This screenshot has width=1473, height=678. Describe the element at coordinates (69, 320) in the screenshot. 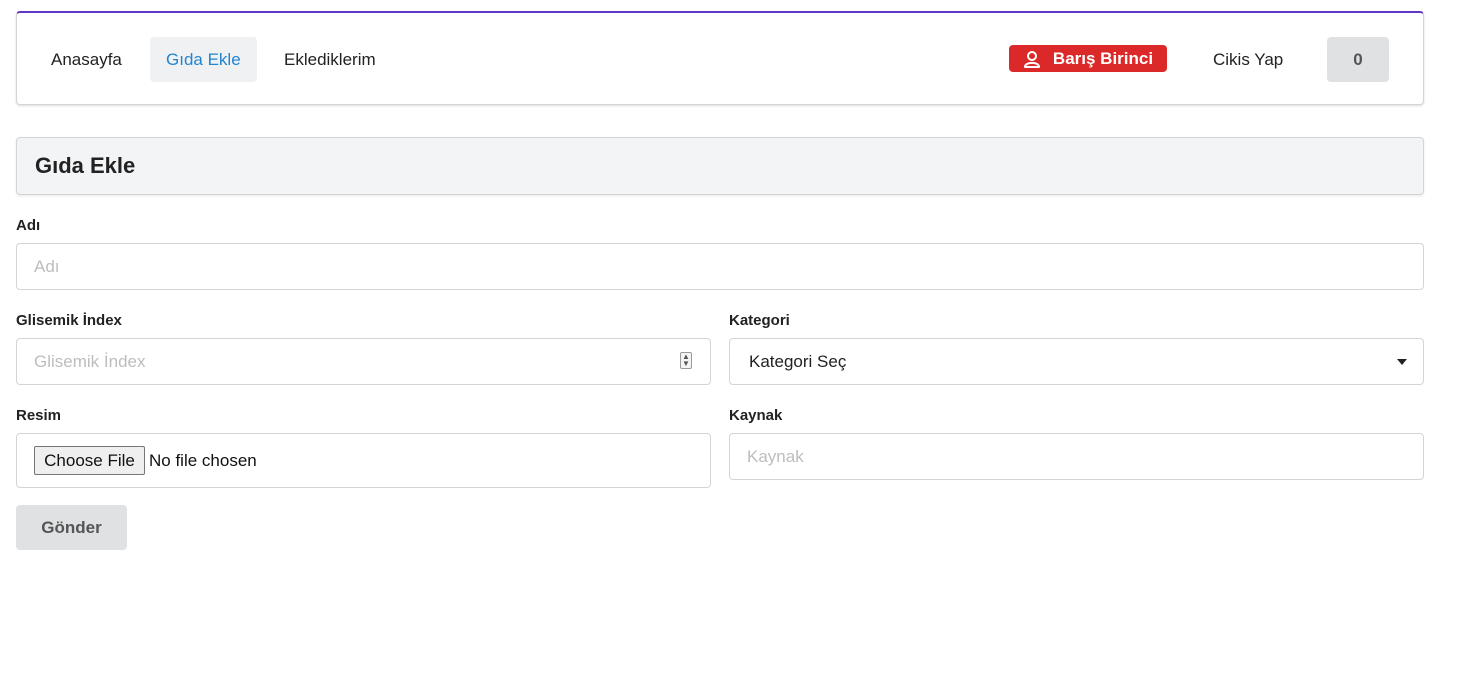

I see `glycemic-index-label: Glisemik İndex` at that location.